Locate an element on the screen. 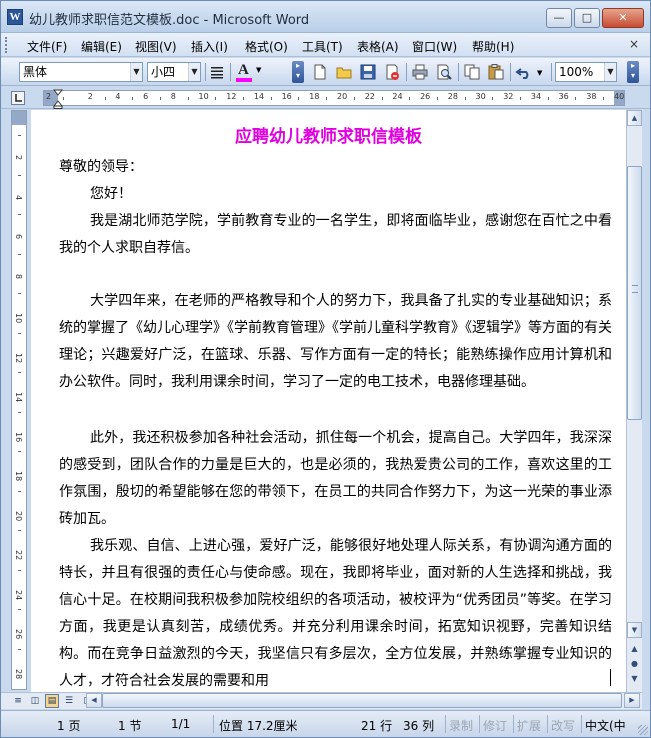 This screenshot has width=651, height=738. justify-align-icon is located at coordinates (217, 72).